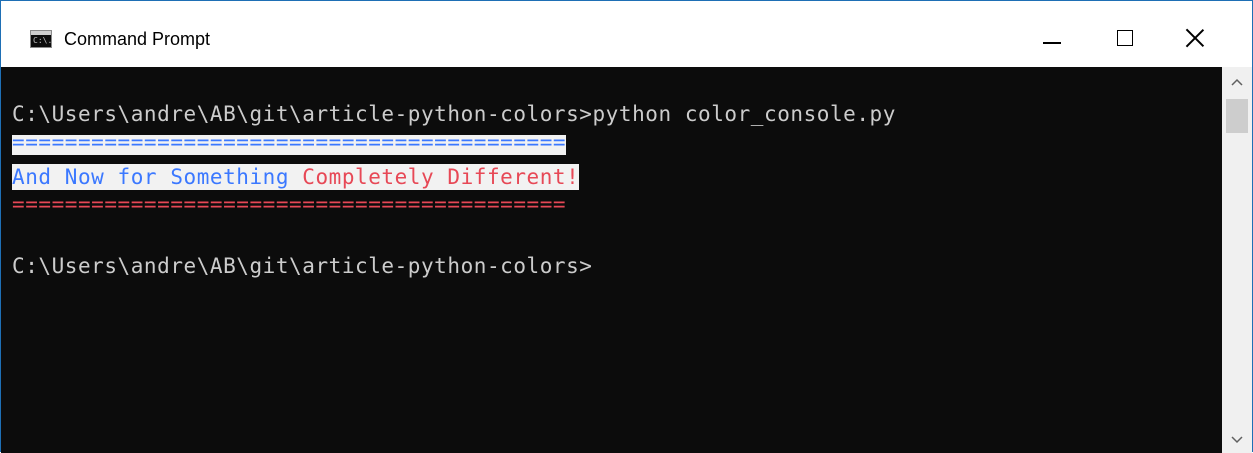  Describe the element at coordinates (1052, 43) in the screenshot. I see `minimize-icon` at that location.